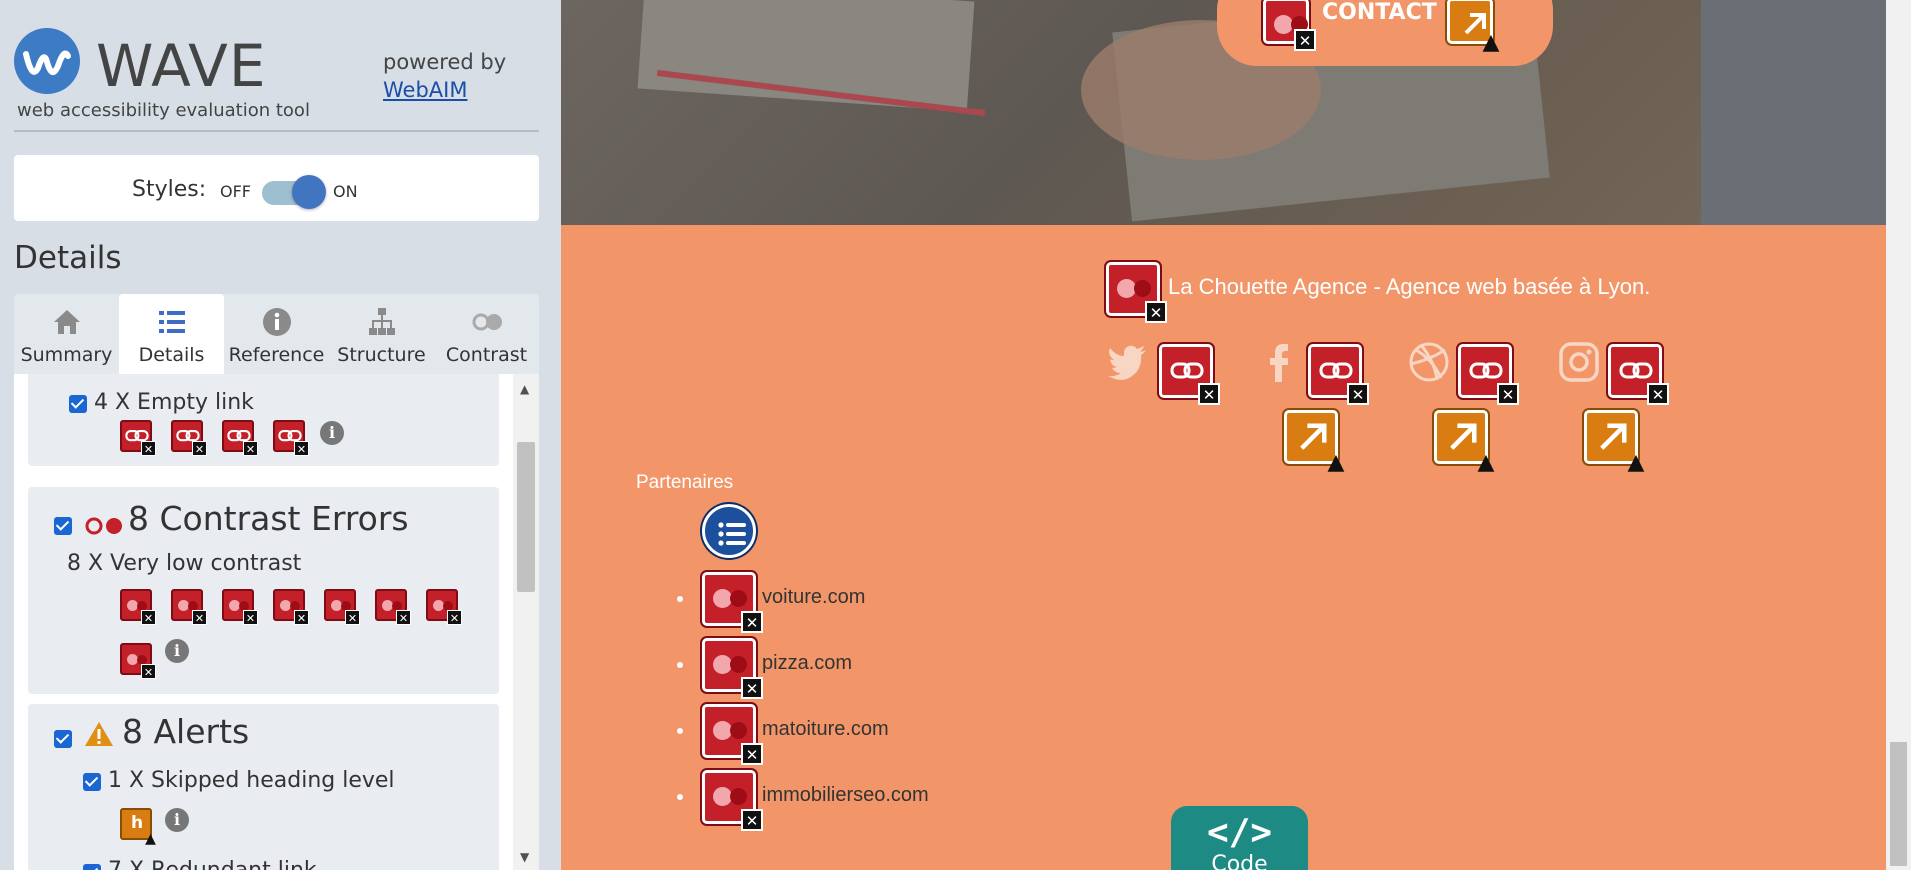 Image resolution: width=1911 pixels, height=870 pixels. I want to click on facebook-icon, so click(1279, 362).